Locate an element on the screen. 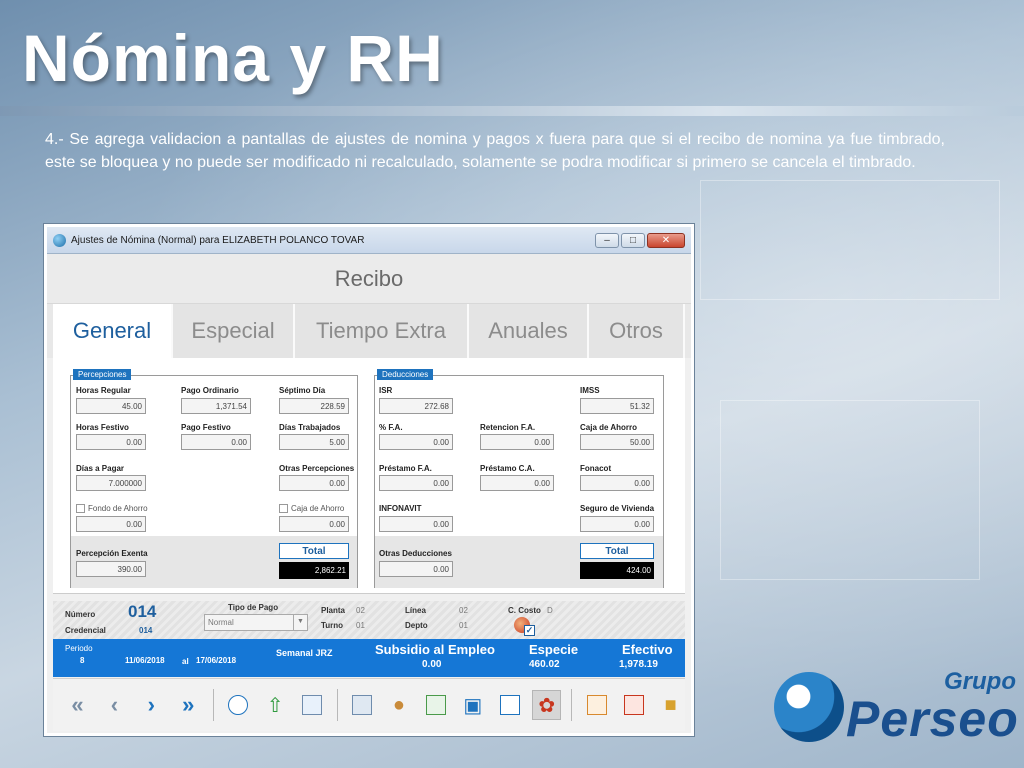 The height and width of the screenshot is (768, 1024). tab-anuales: Anuales is located at coordinates (529, 331).